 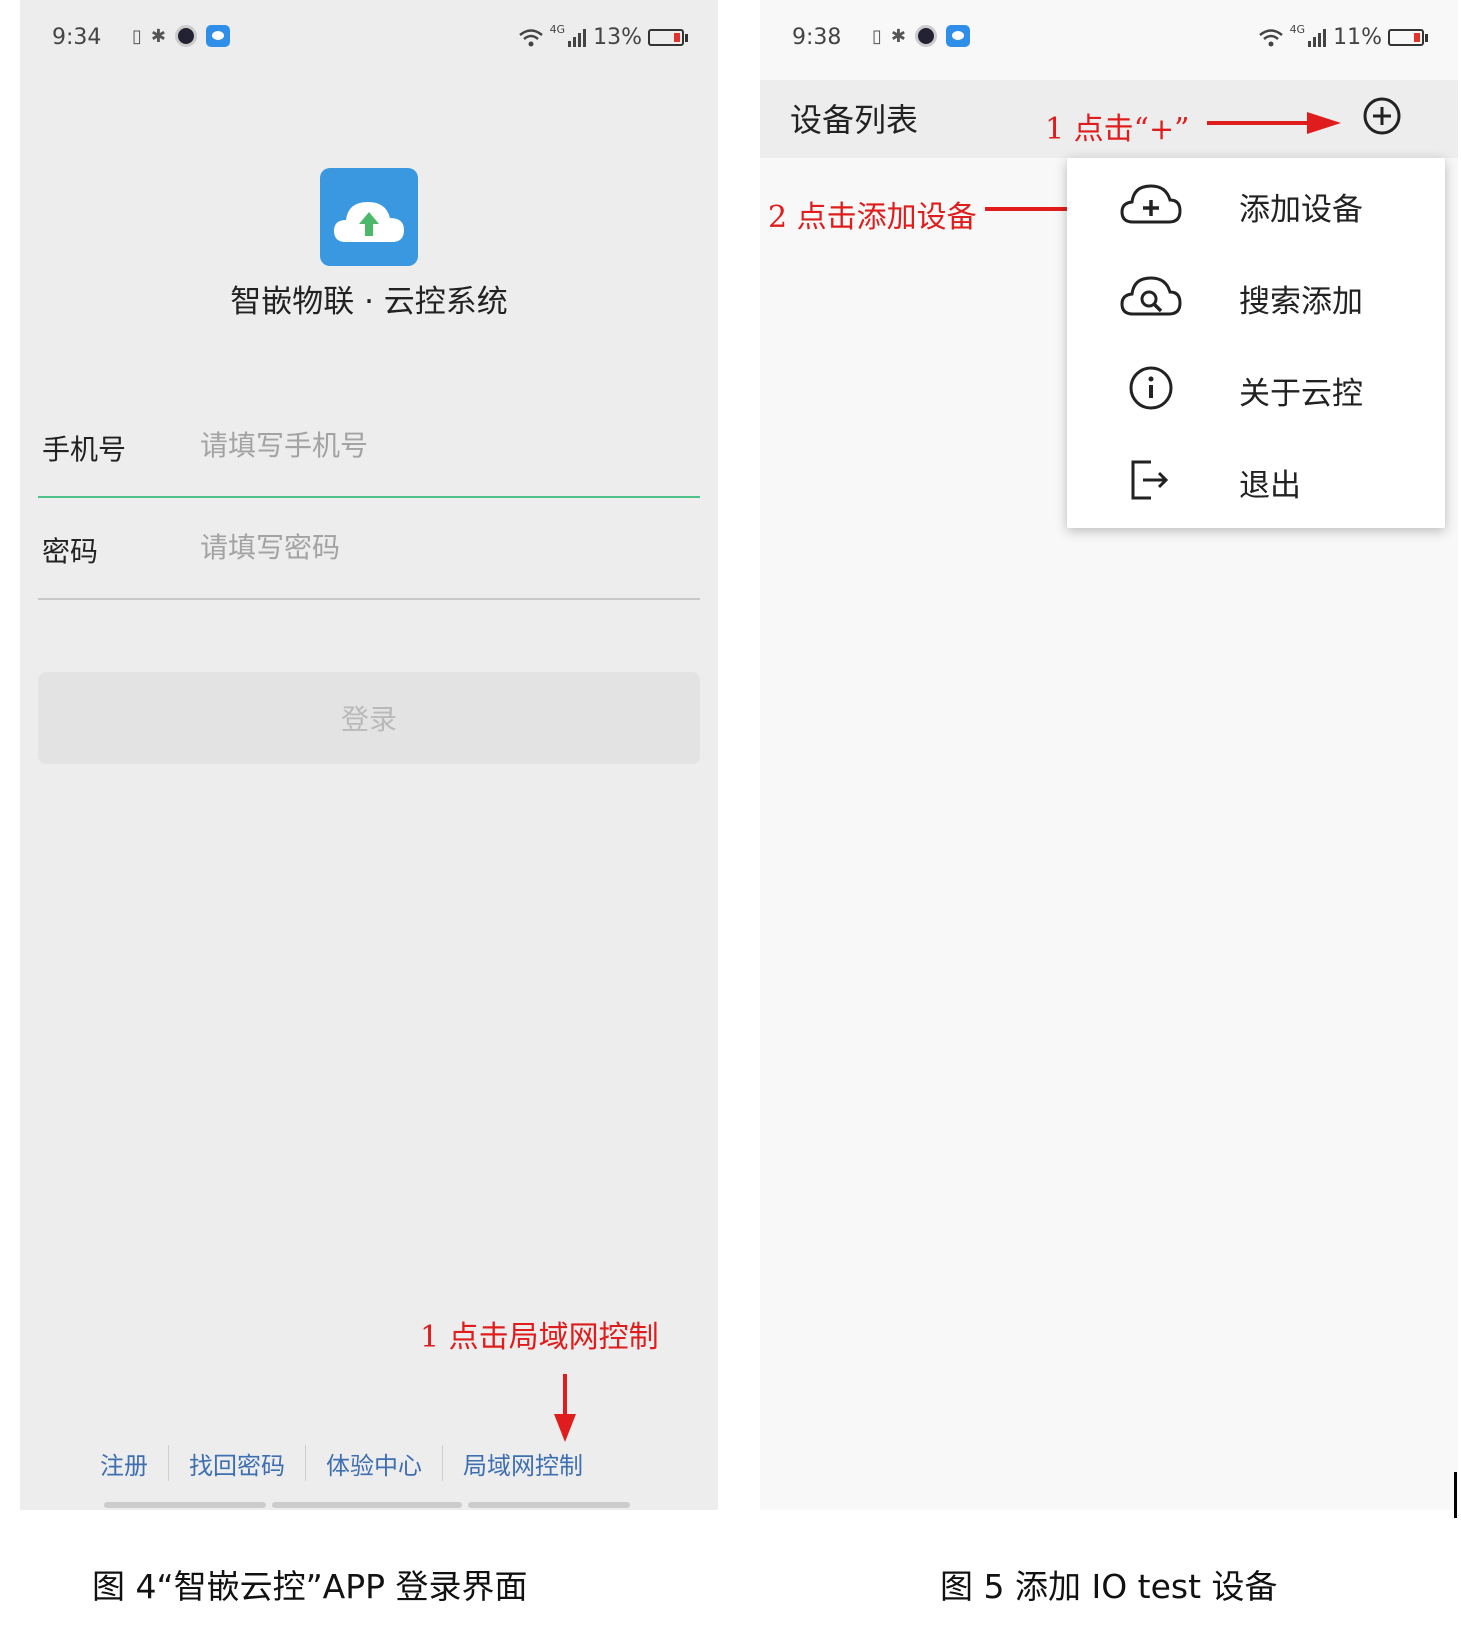 What do you see at coordinates (617, 37) in the screenshot?
I see `battery-percent: 13%` at bounding box center [617, 37].